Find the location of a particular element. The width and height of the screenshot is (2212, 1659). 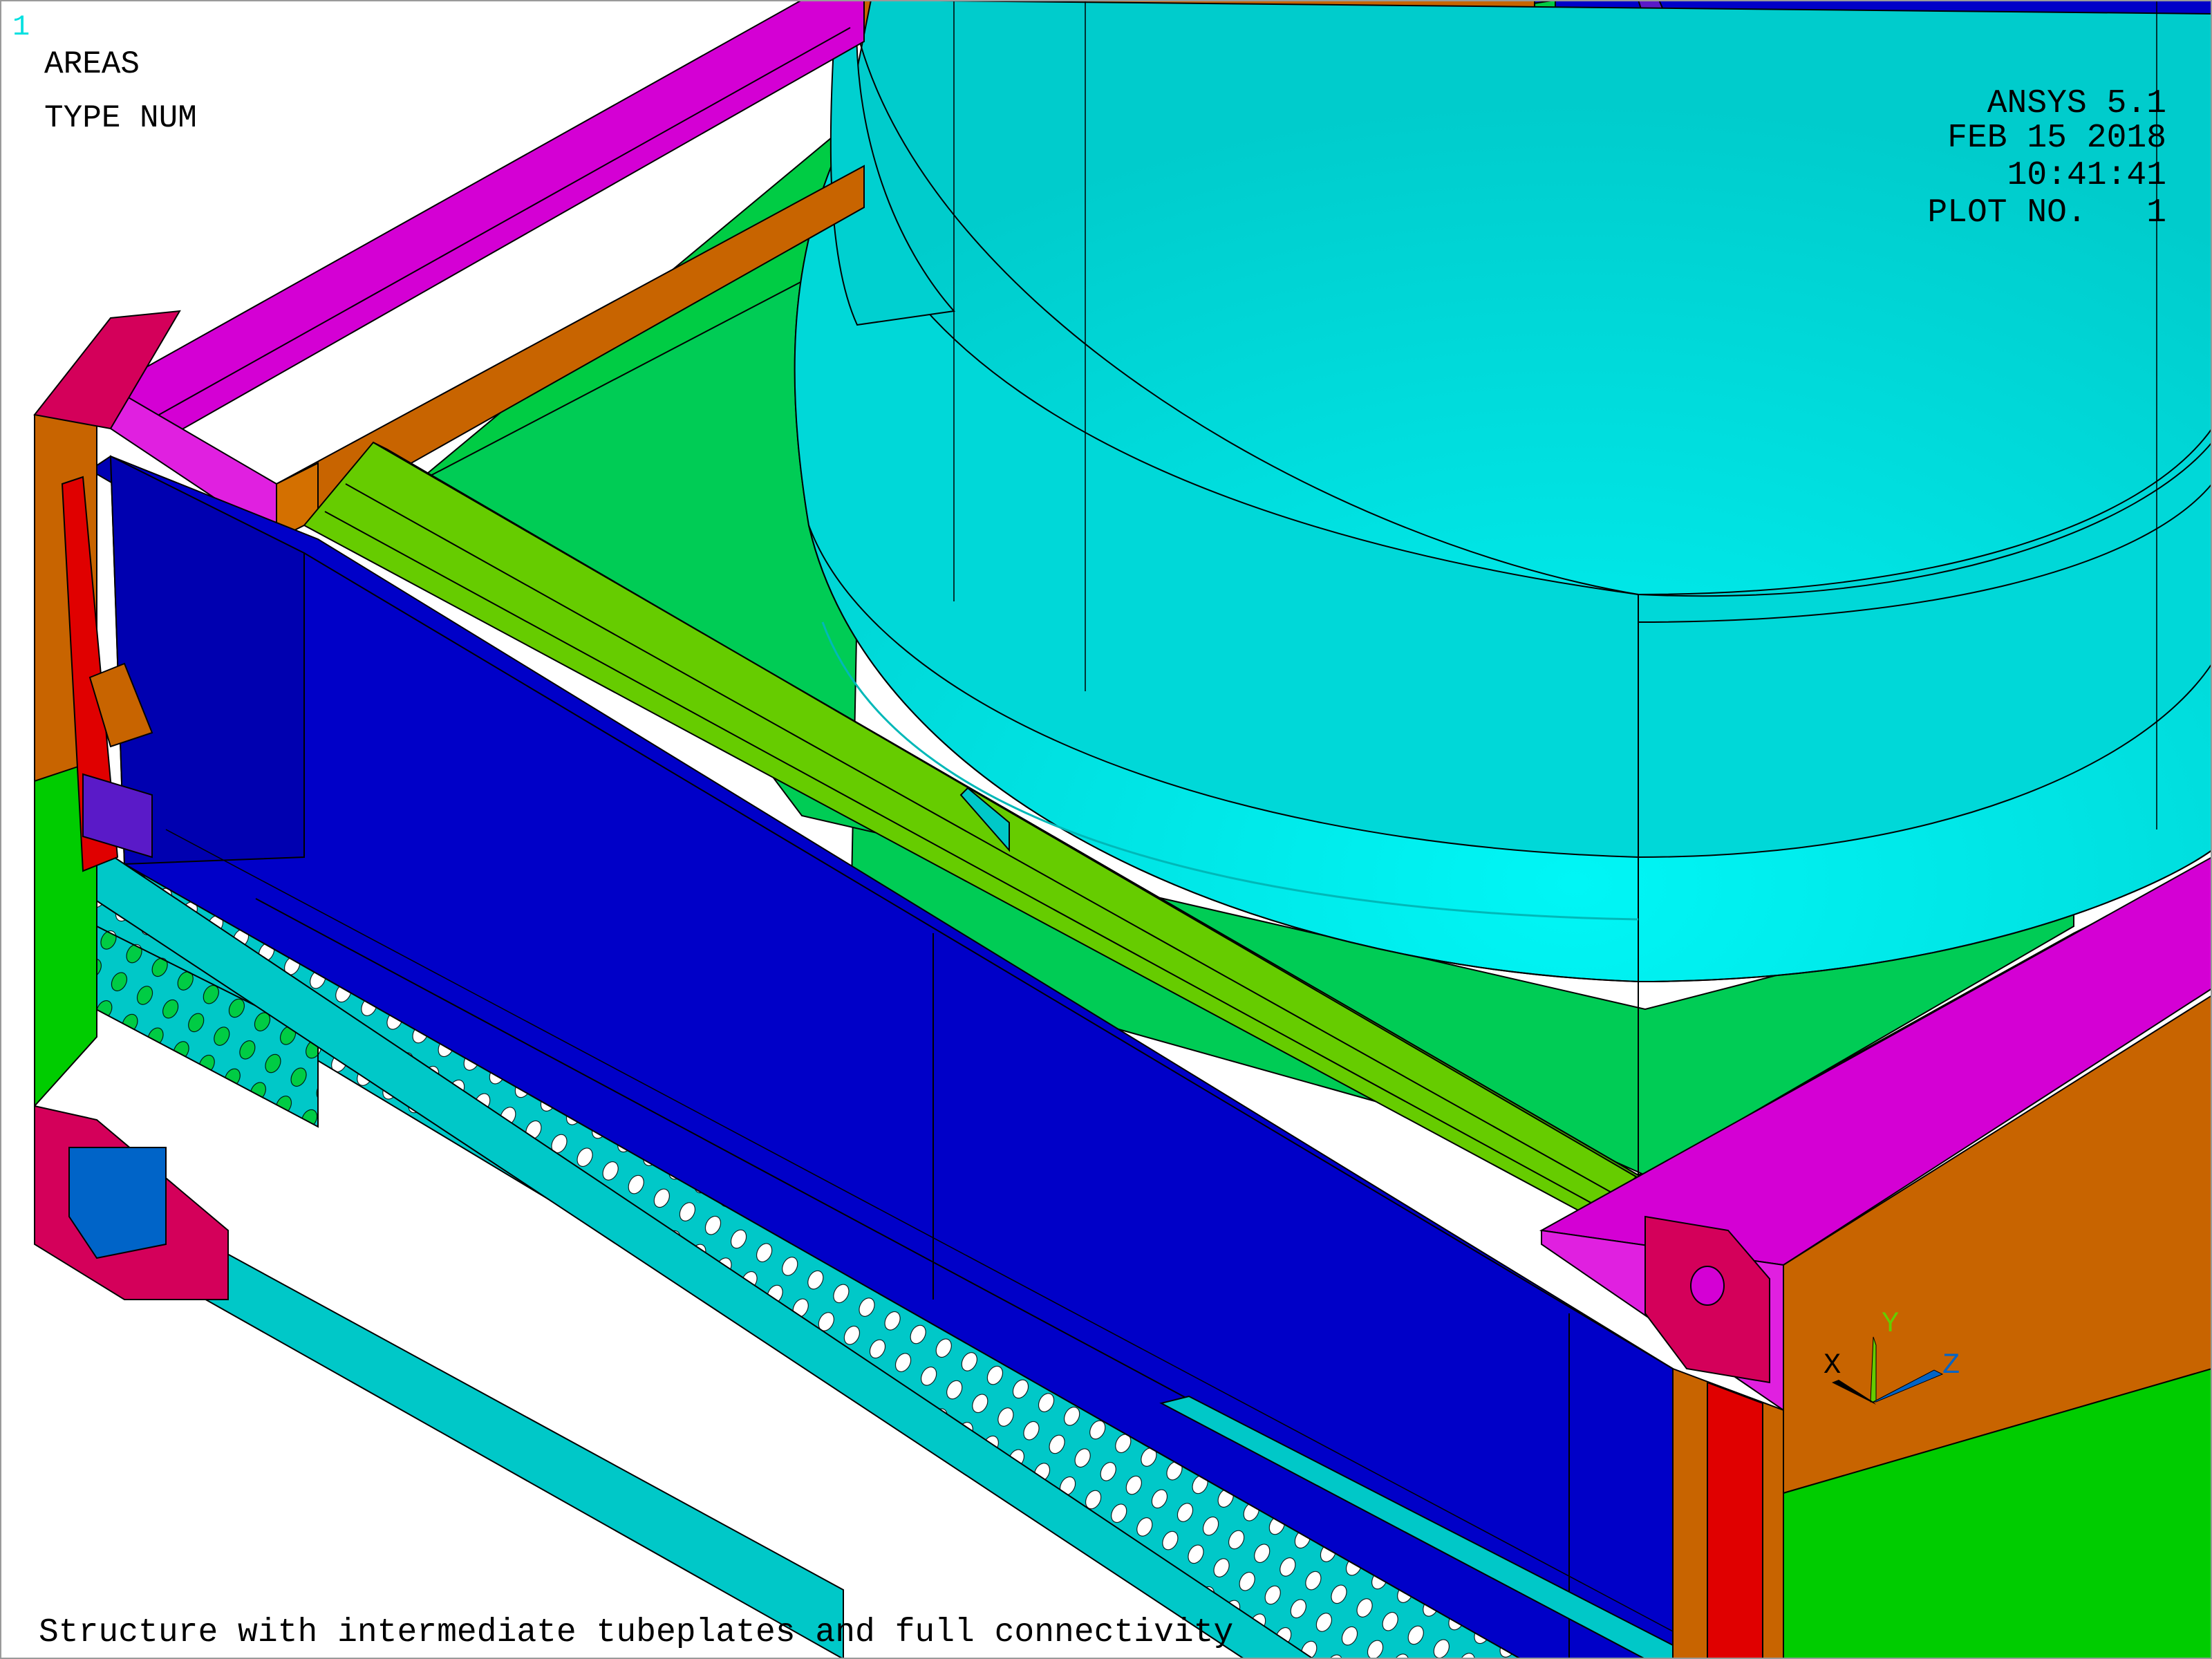

axis-triad: X Y Z is located at coordinates (1889, 1363).